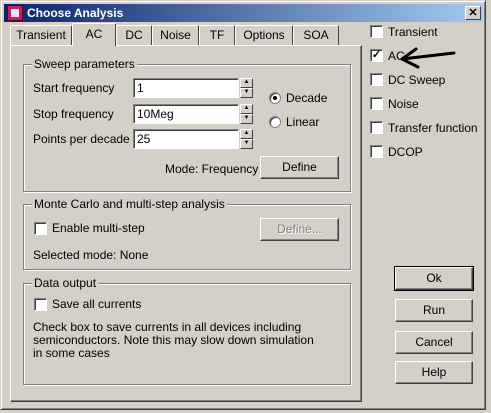  I want to click on app-icon, so click(15, 13).